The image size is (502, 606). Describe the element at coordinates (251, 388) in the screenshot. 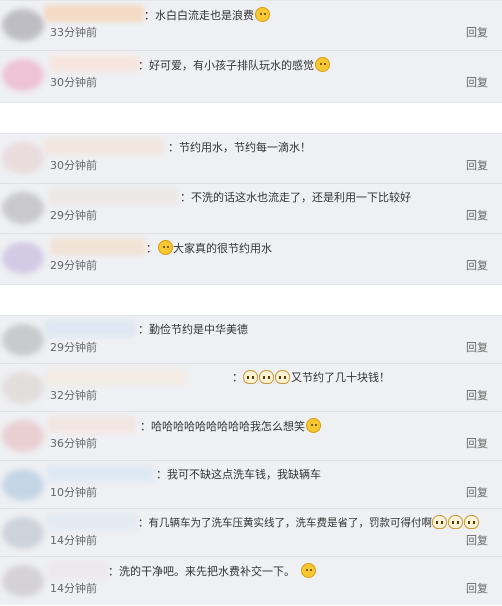

I see `comment-item: ： 又节约了几十块钱！ 32分钟前 回复` at that location.